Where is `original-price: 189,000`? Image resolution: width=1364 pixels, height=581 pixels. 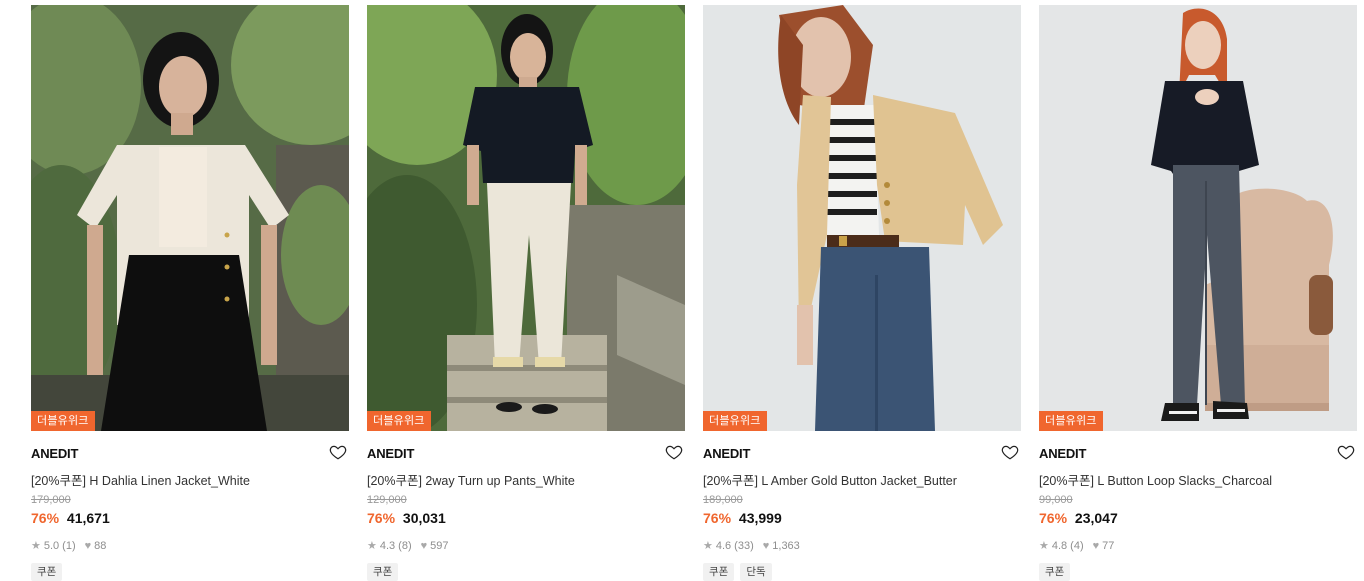 original-price: 189,000 is located at coordinates (723, 500).